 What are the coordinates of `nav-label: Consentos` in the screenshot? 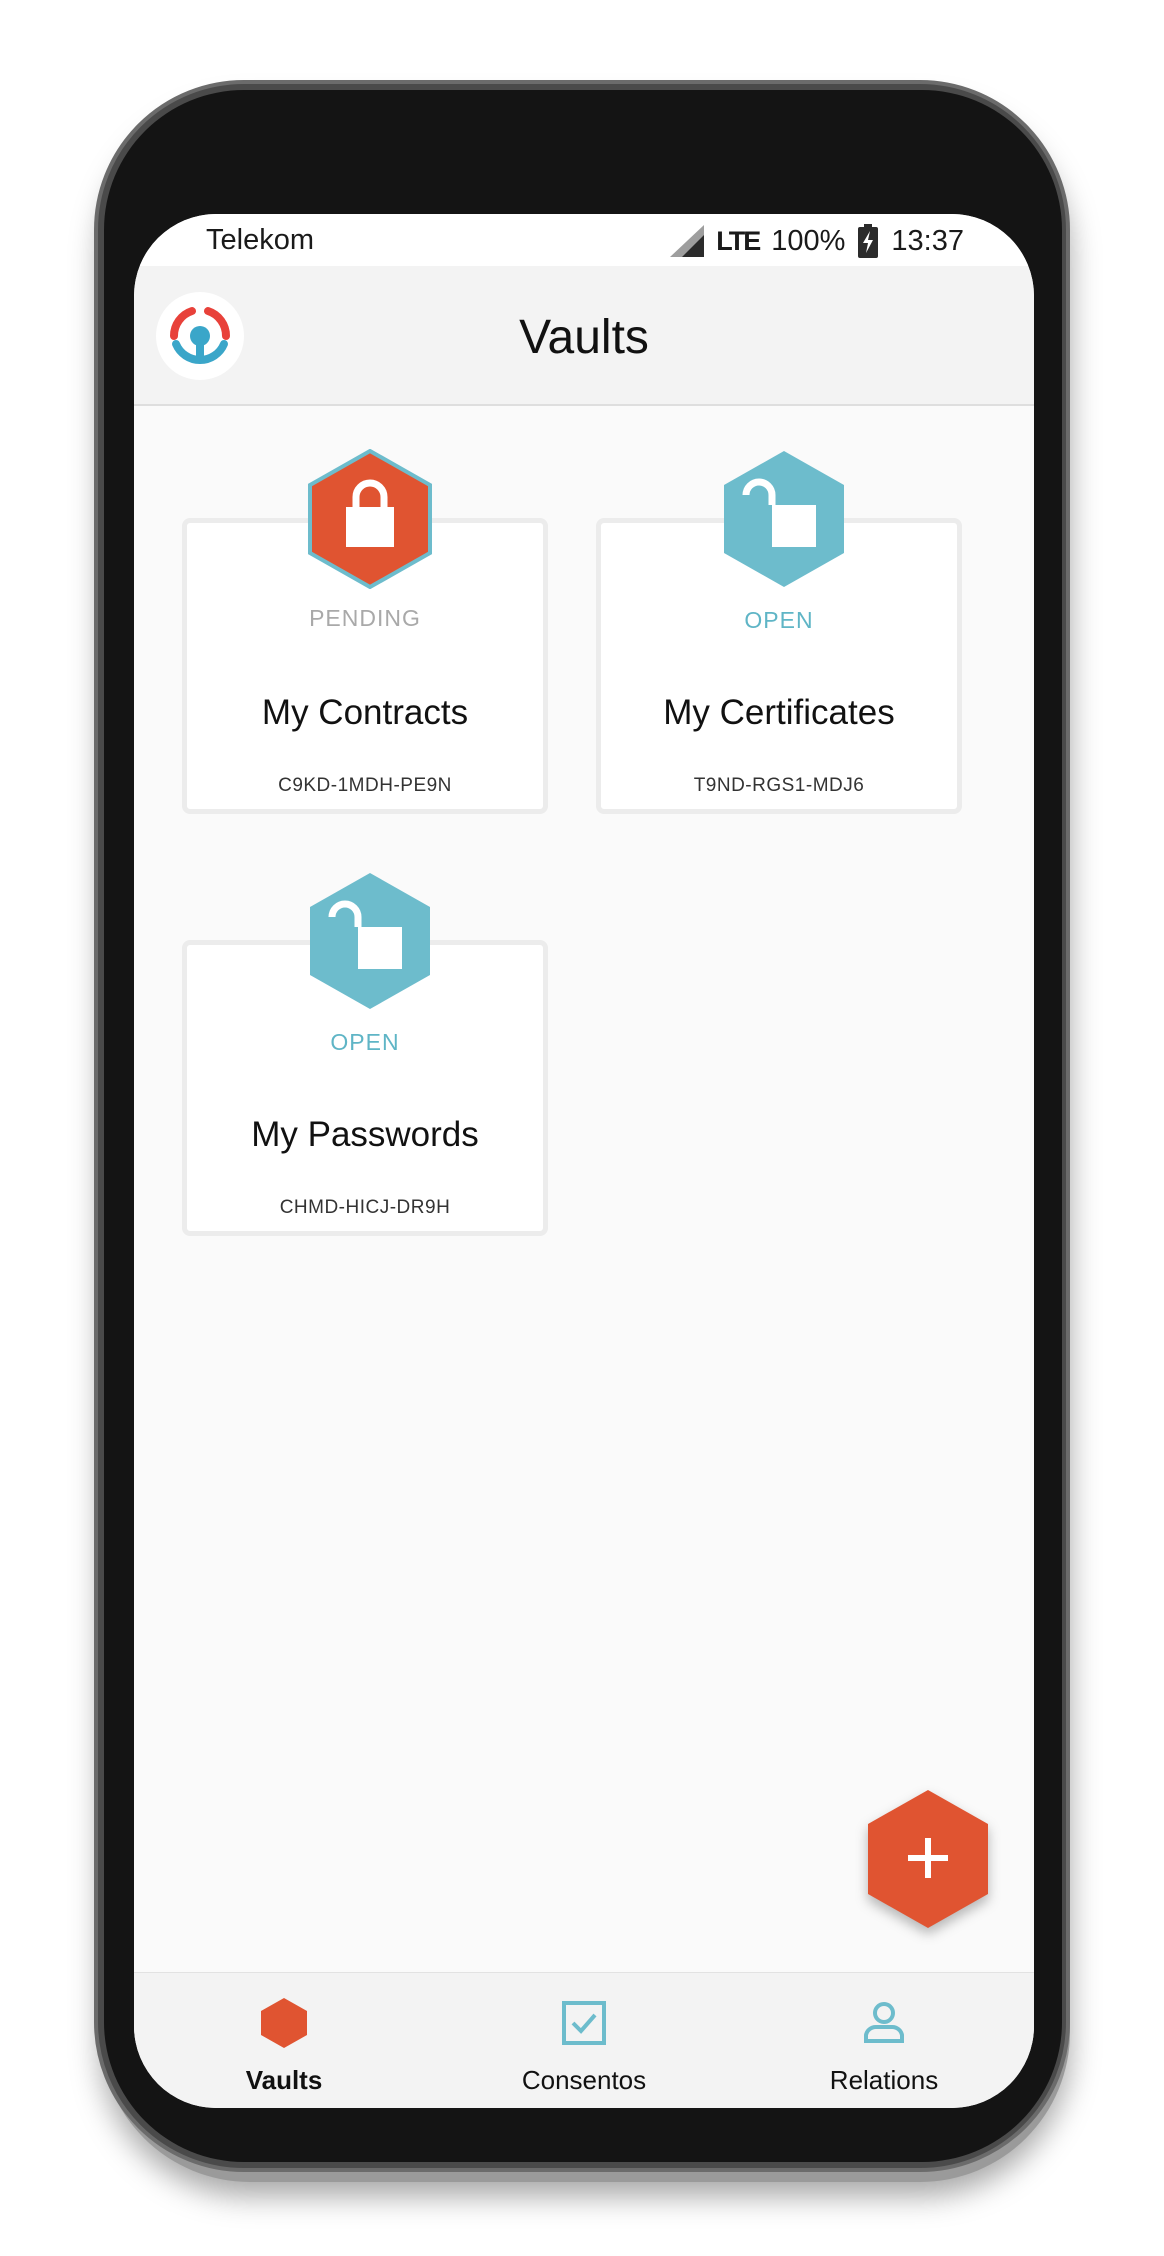 It's located at (584, 2080).